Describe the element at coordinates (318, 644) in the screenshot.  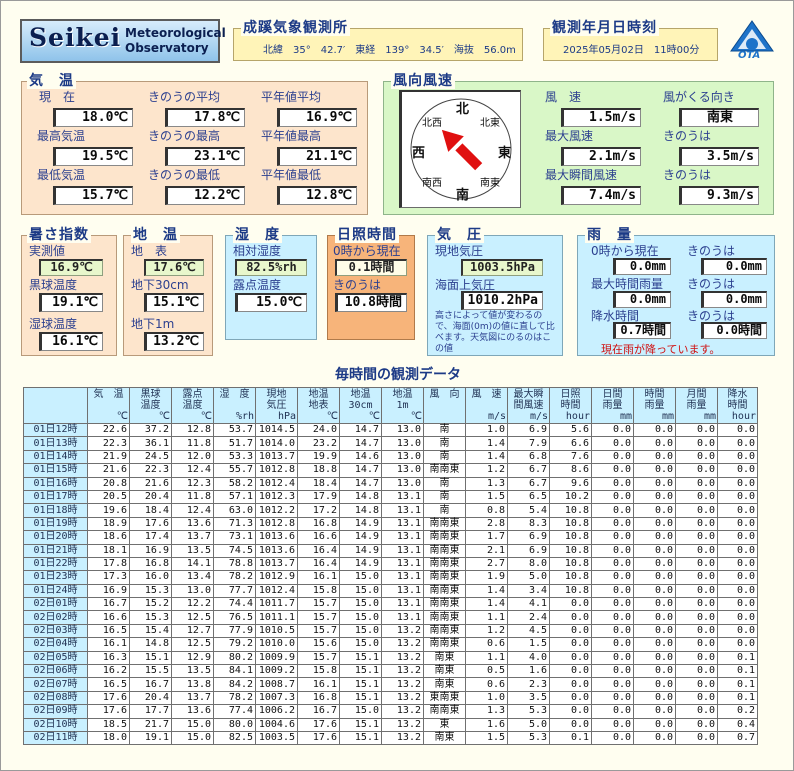
I see `table-cell: 15.6` at that location.